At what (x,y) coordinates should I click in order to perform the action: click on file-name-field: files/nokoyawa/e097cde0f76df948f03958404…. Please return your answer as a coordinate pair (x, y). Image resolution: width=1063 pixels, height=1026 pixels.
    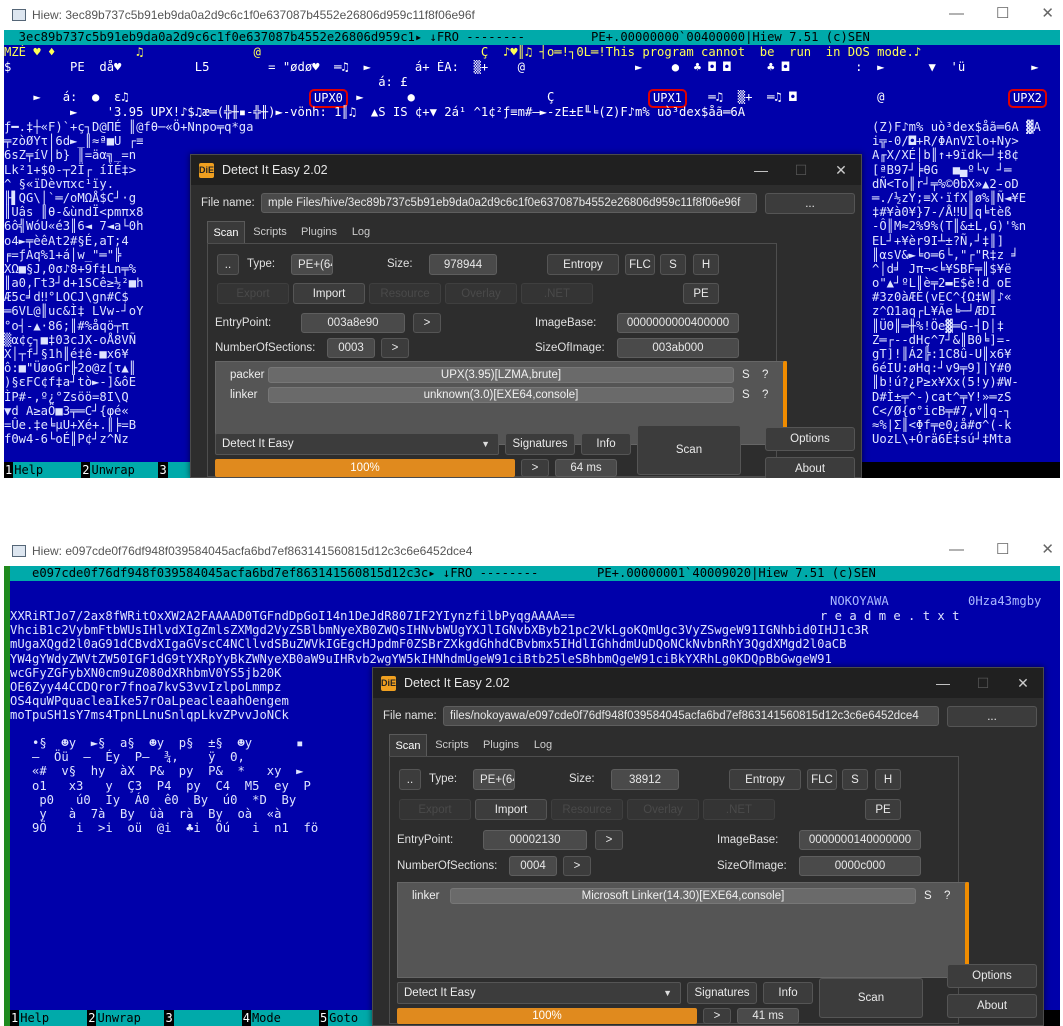
    Looking at the image, I should click on (691, 716).